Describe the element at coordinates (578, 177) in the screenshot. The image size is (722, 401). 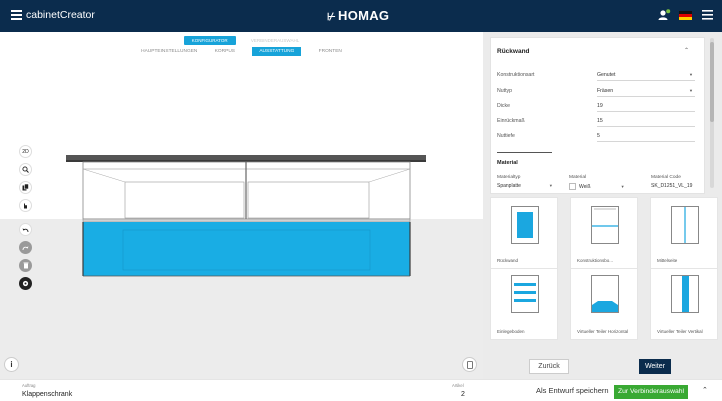
I see `material-label: Material` at that location.